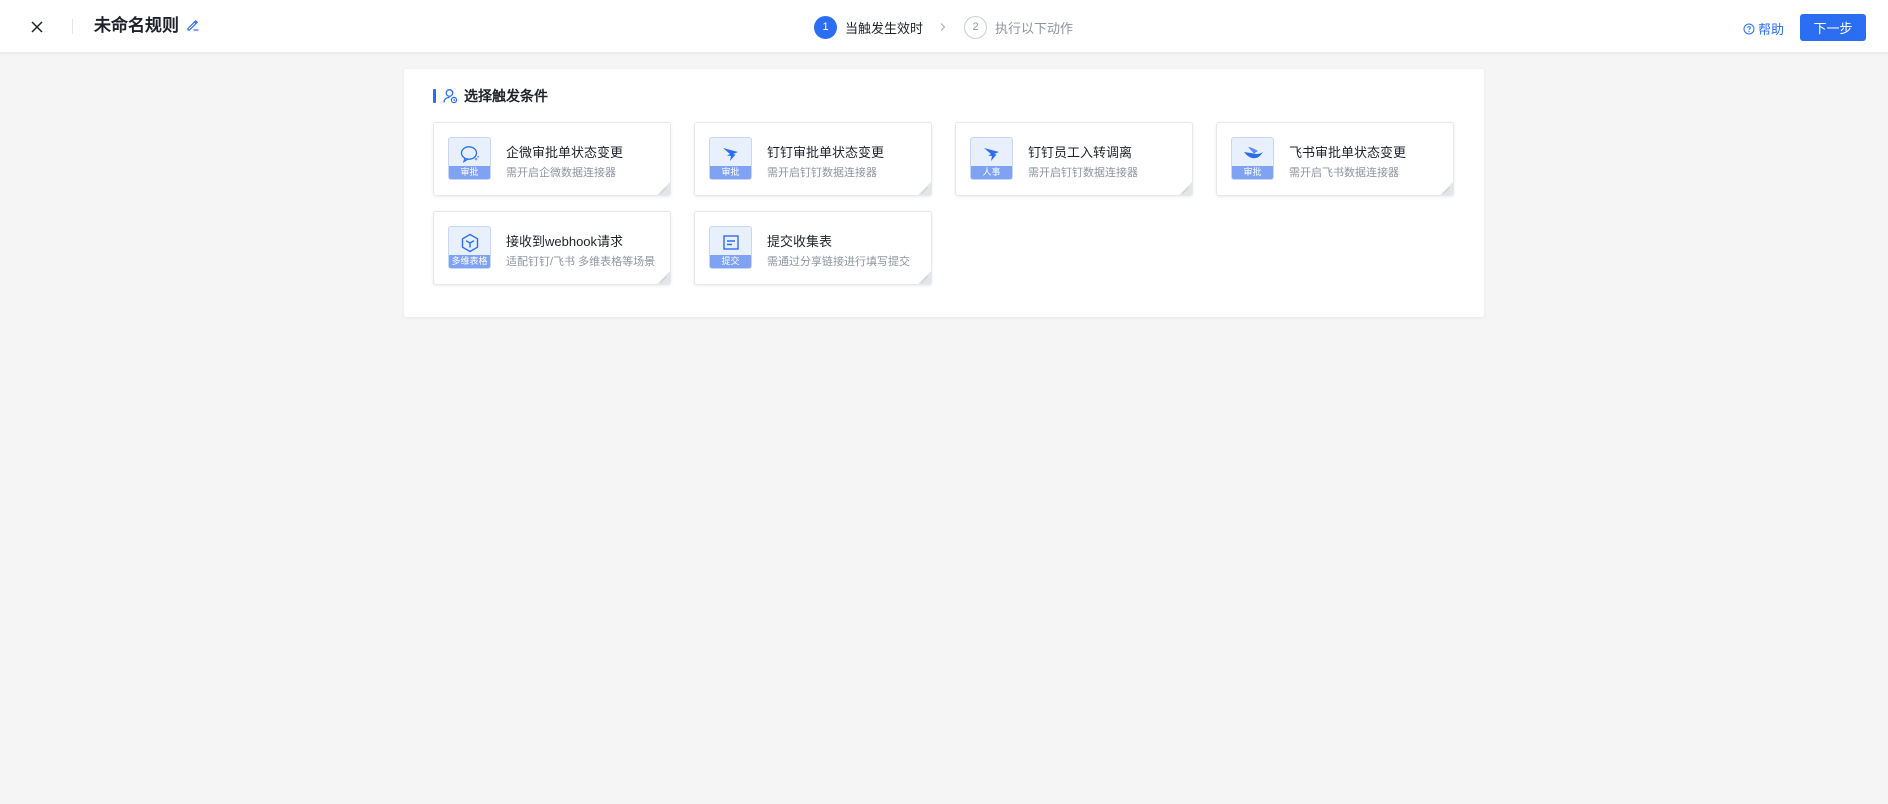 The height and width of the screenshot is (804, 1888). I want to click on section-title: 选择触发条件, so click(506, 96).